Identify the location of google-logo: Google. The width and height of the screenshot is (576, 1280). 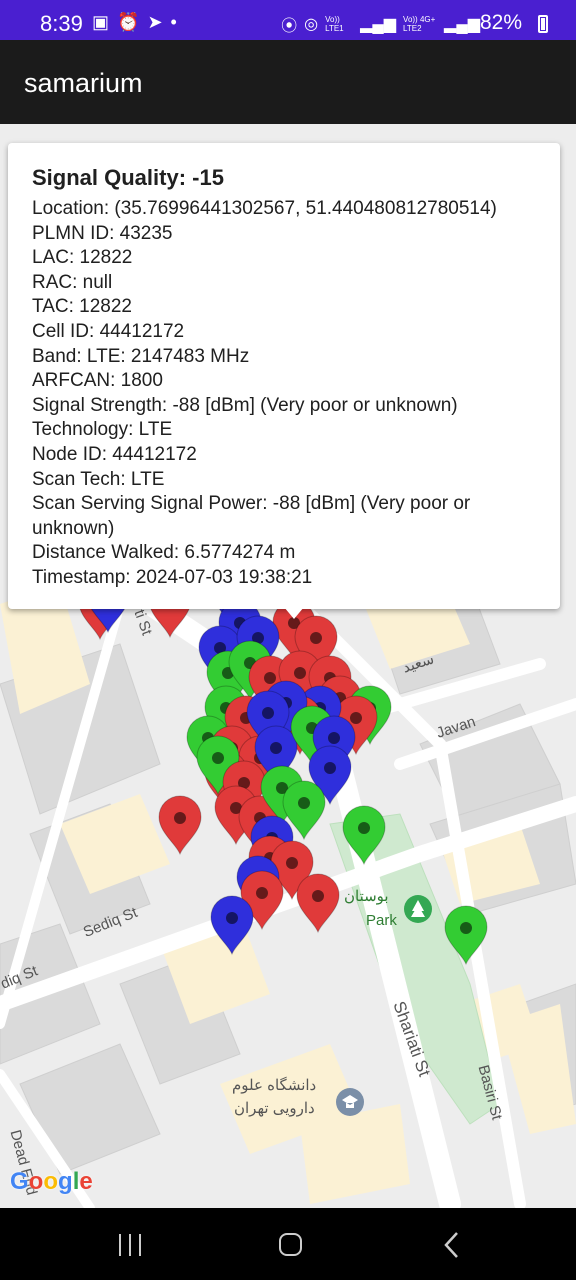
(51, 1181).